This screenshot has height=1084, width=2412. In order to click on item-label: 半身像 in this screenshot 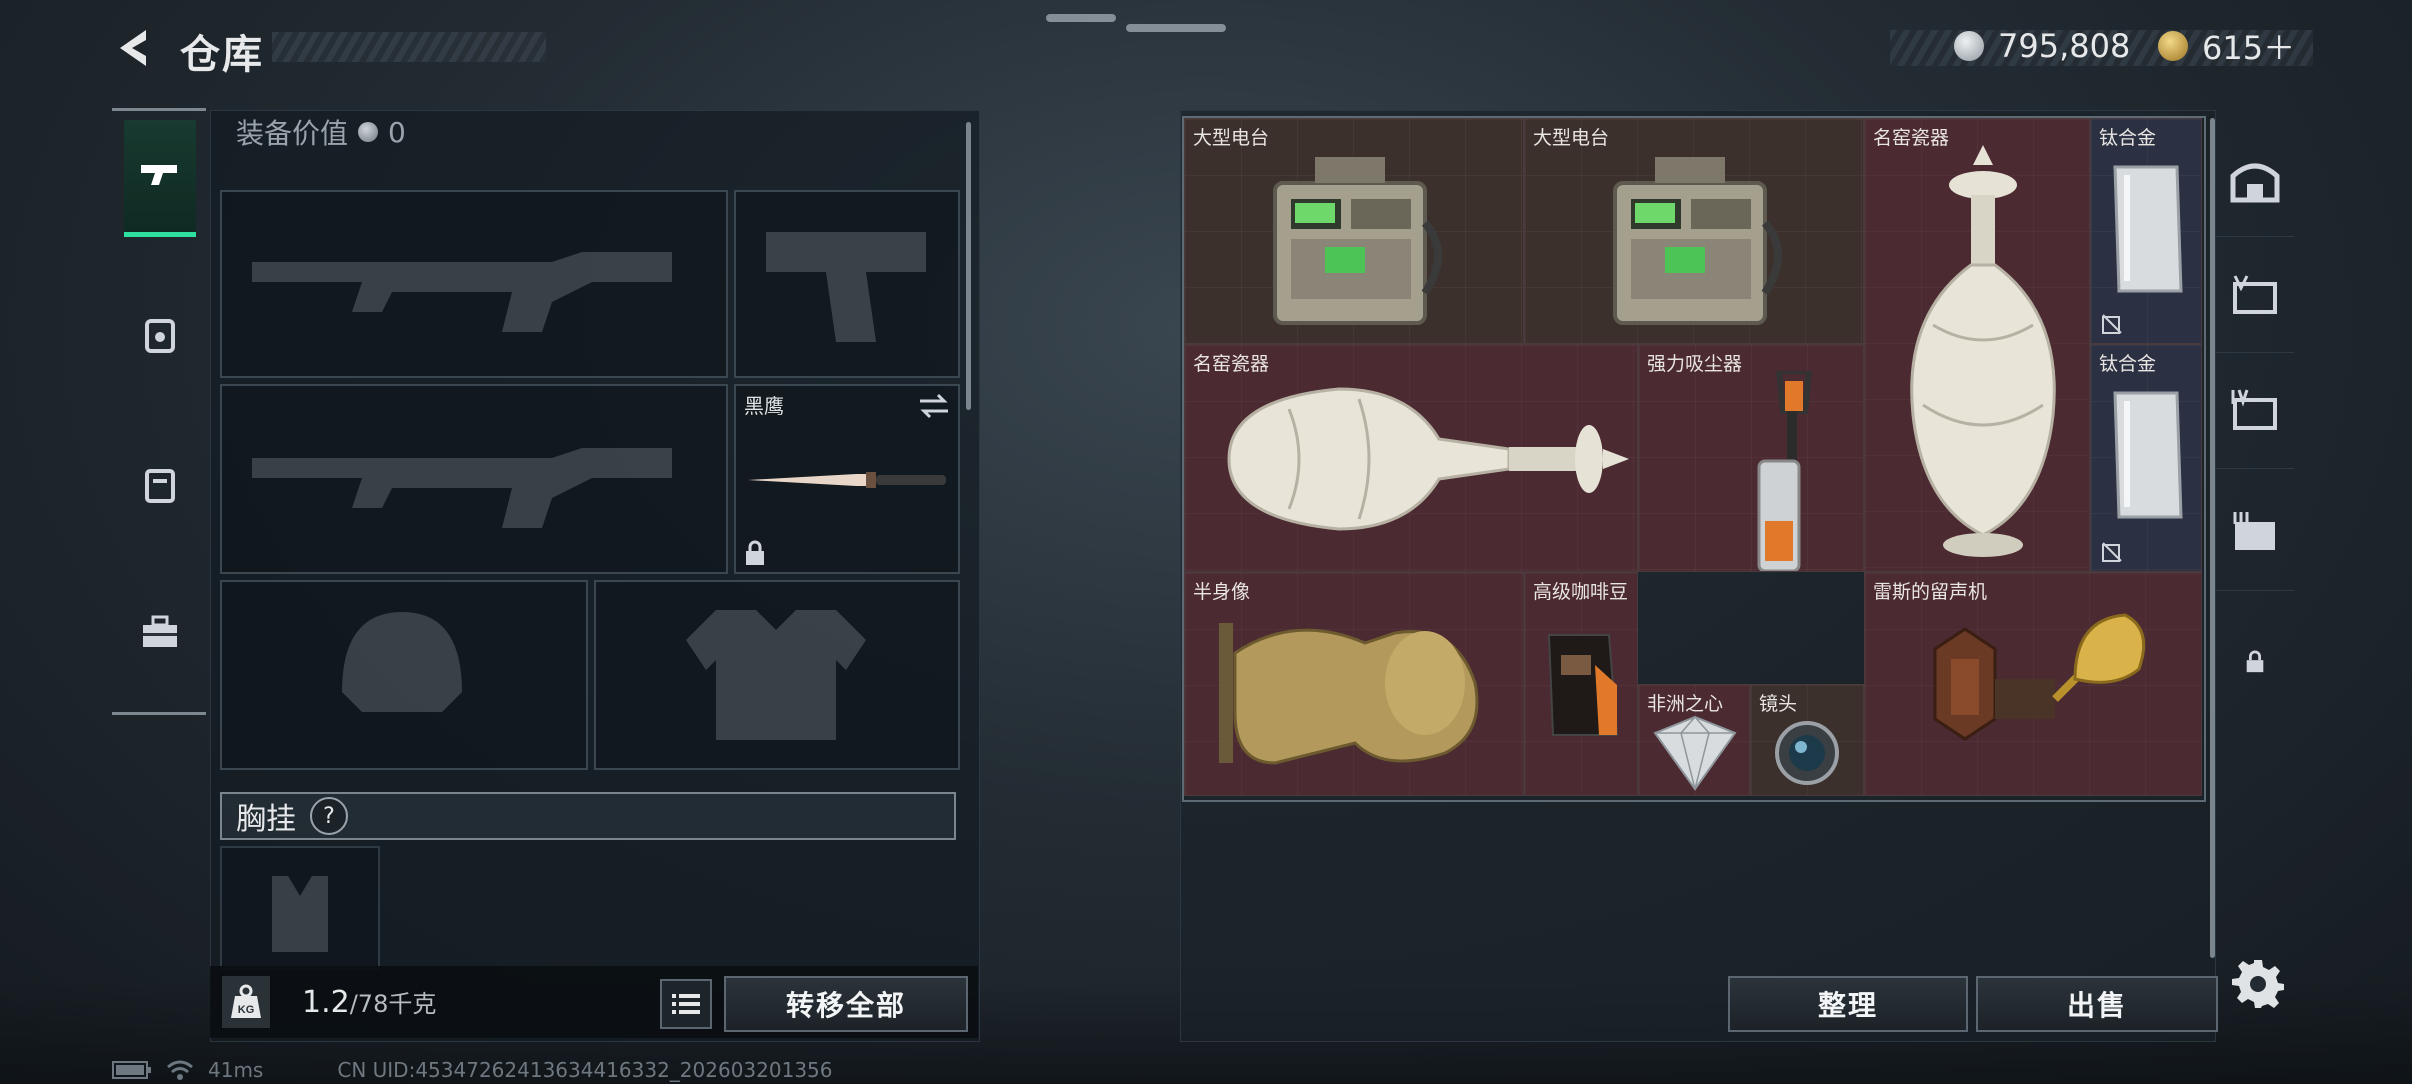, I will do `click(1222, 592)`.